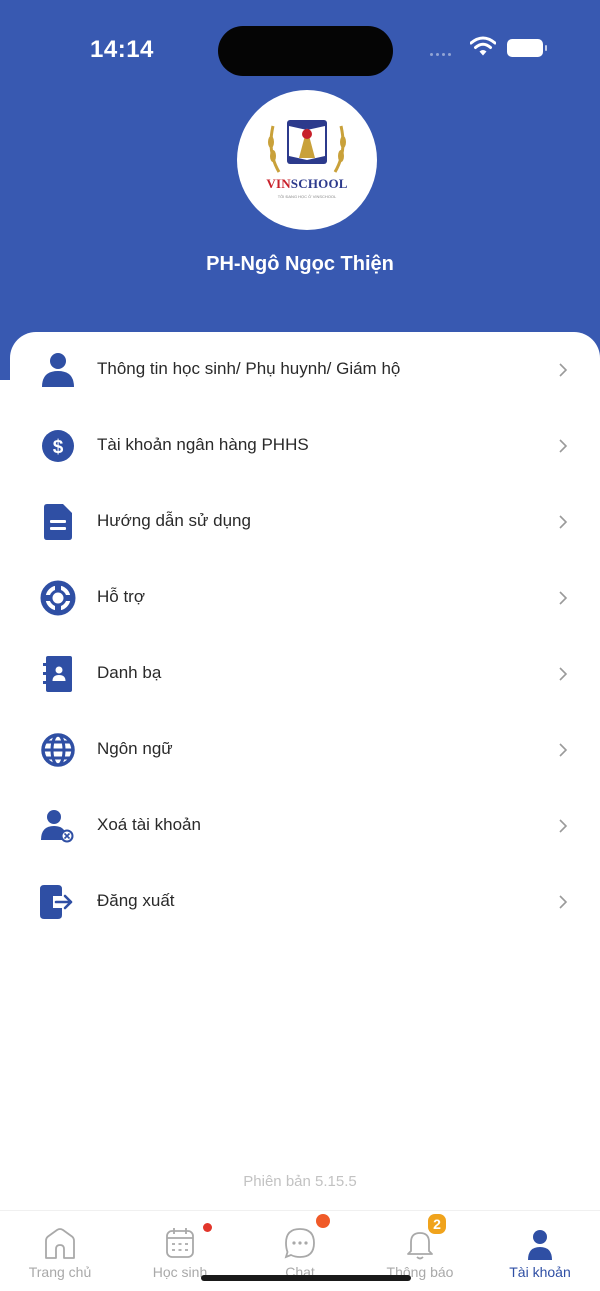  What do you see at coordinates (121, 596) in the screenshot?
I see `menu-item-label: Hỗ trợ` at bounding box center [121, 596].